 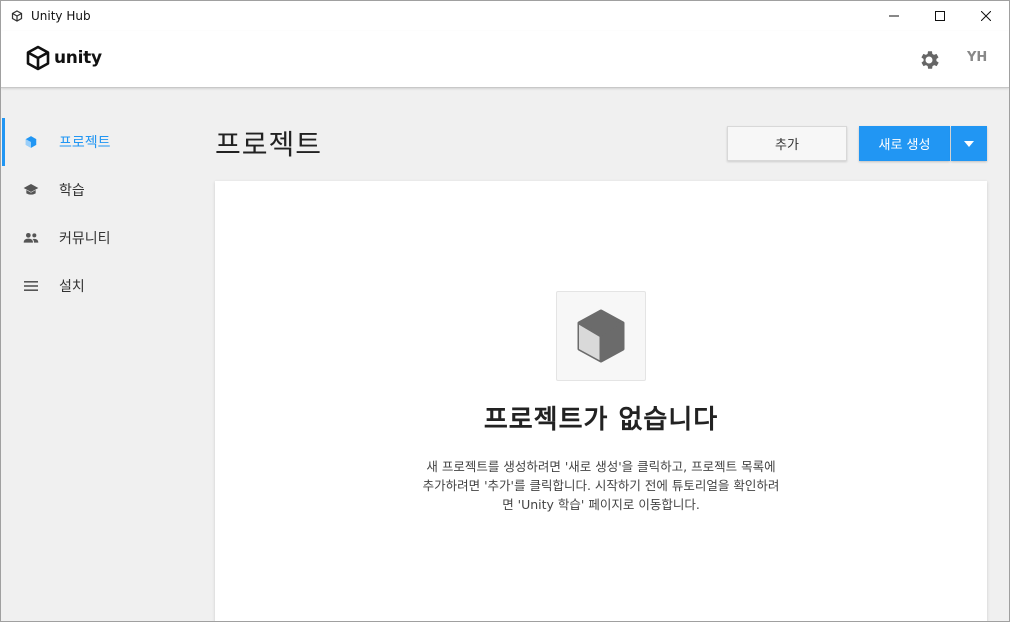 I want to click on gear-icon, so click(x=930, y=60).